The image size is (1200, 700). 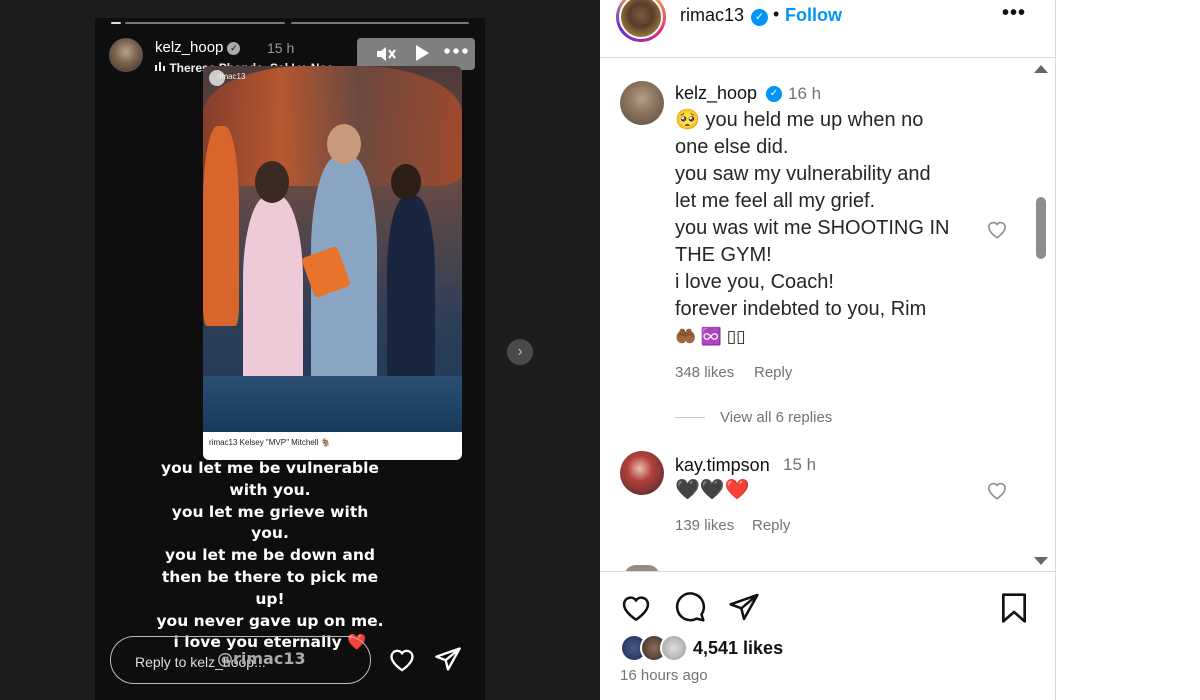 What do you see at coordinates (712, 15) in the screenshot?
I see `post-owner-name: rimac13` at bounding box center [712, 15].